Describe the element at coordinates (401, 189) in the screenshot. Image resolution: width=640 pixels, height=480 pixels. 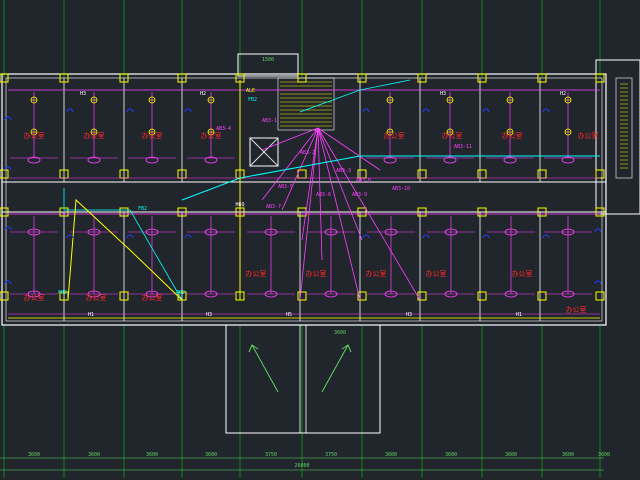
I see `panel-tag: AB3-10` at that location.